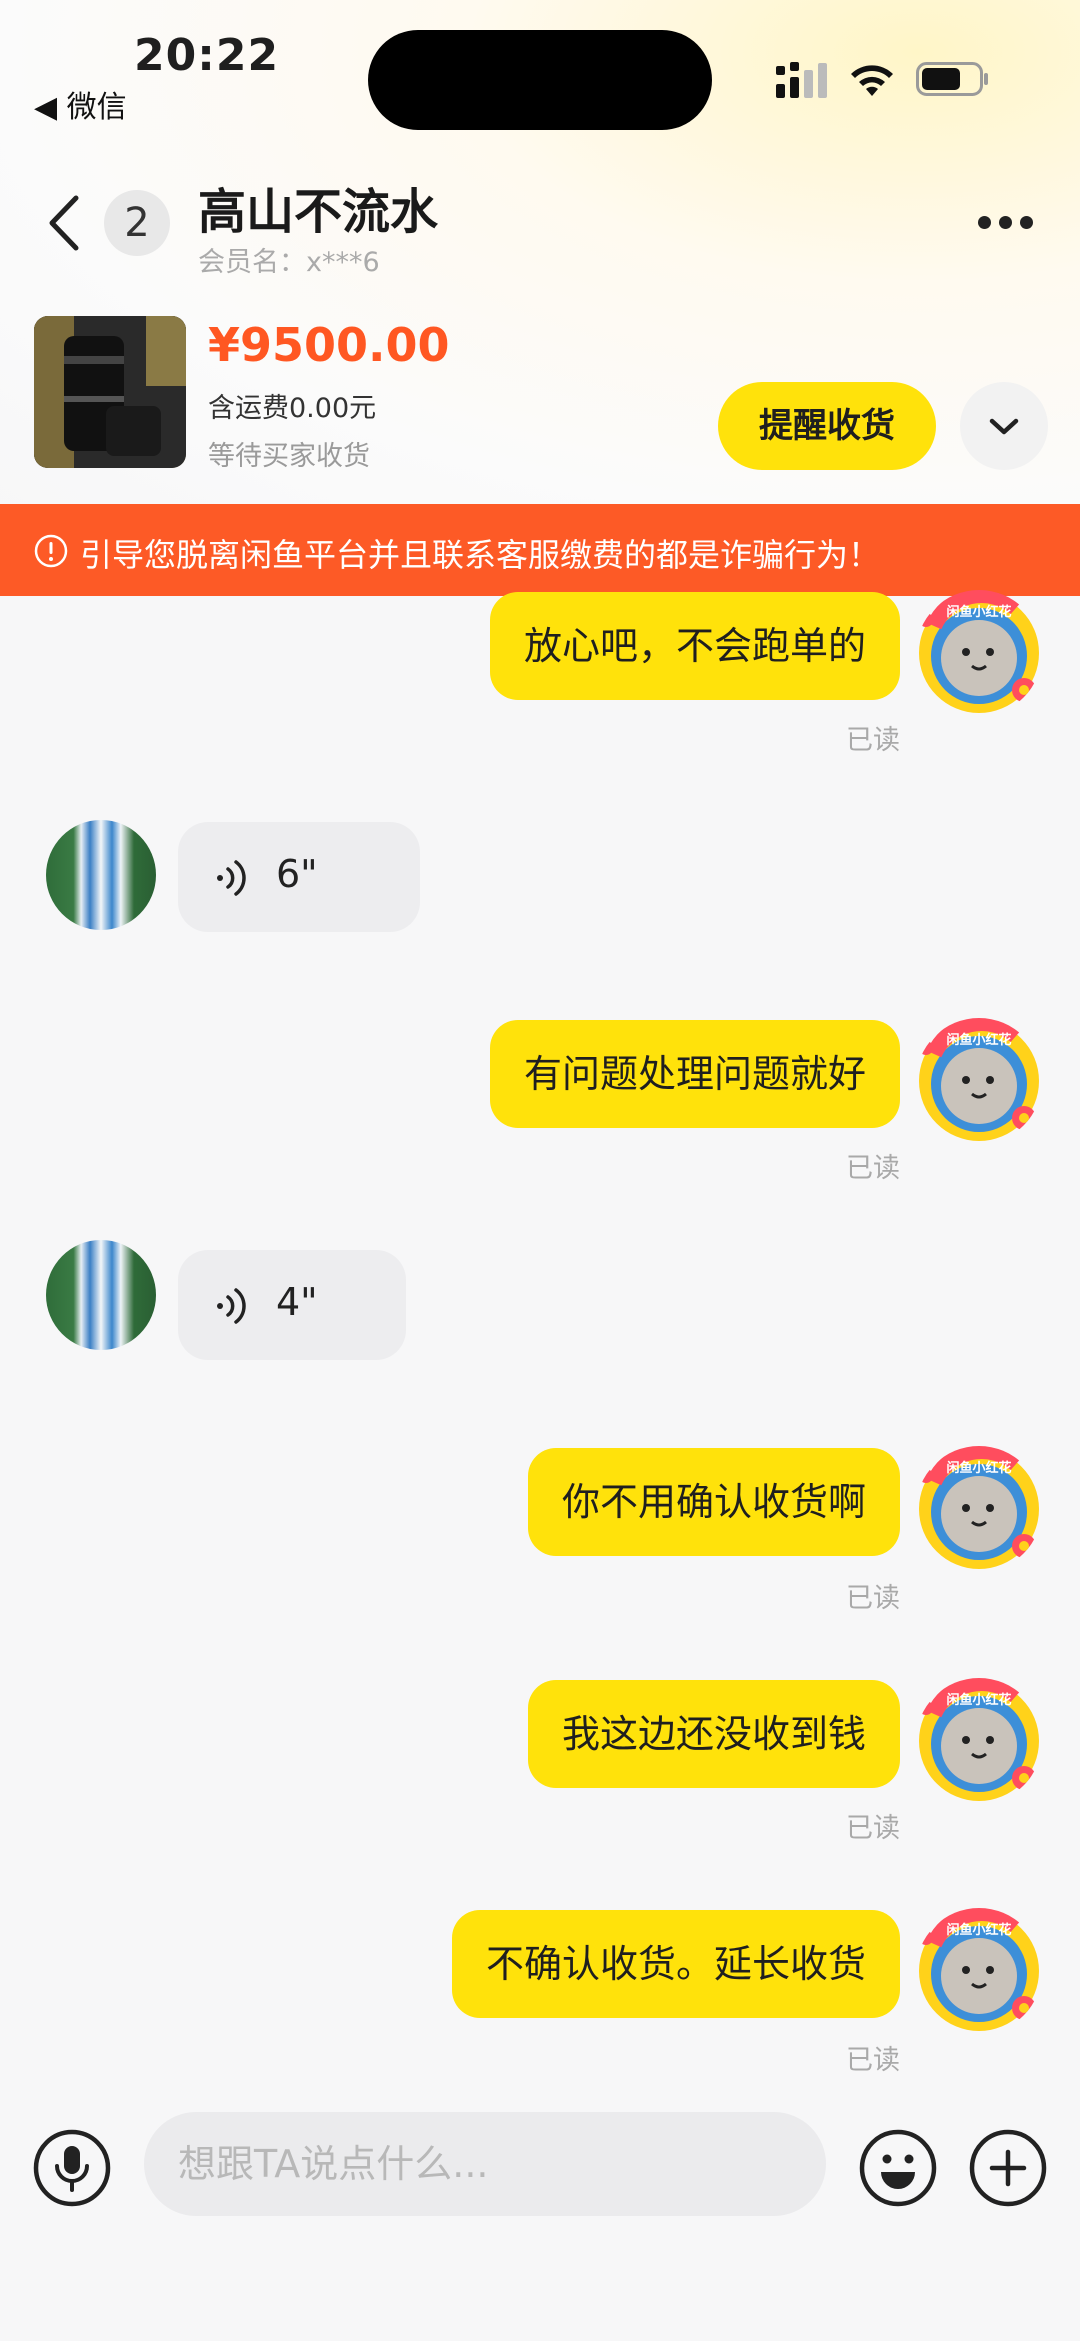 Image resolution: width=1080 pixels, height=2341 pixels. Describe the element at coordinates (329, 345) in the screenshot. I see `order-price: ¥9500.00` at that location.